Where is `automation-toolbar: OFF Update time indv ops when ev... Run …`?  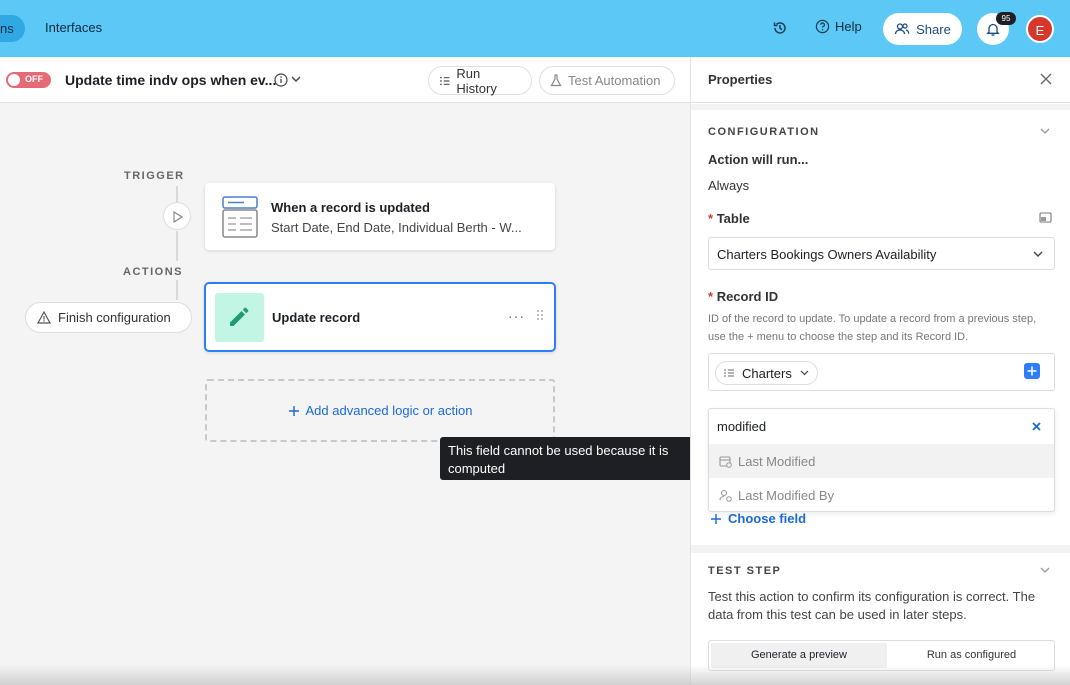
automation-toolbar: OFF Update time indv ops when ev... Run … is located at coordinates (345, 80).